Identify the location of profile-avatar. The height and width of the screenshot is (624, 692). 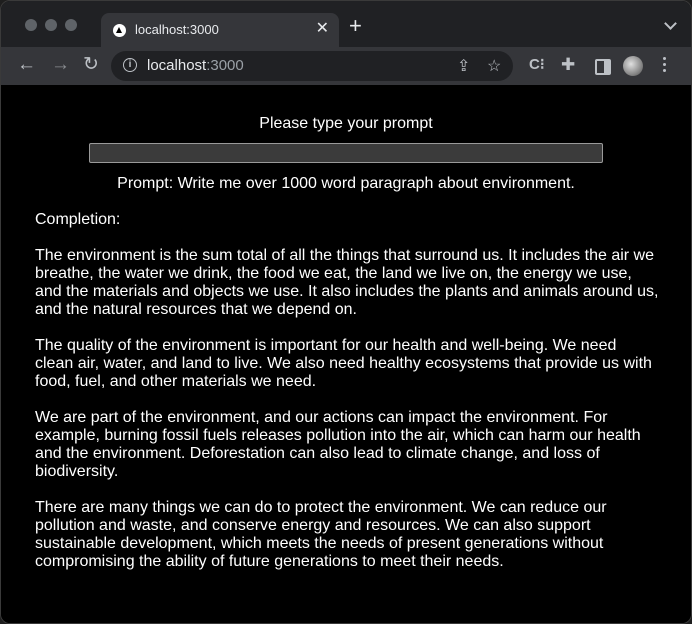
(633, 66).